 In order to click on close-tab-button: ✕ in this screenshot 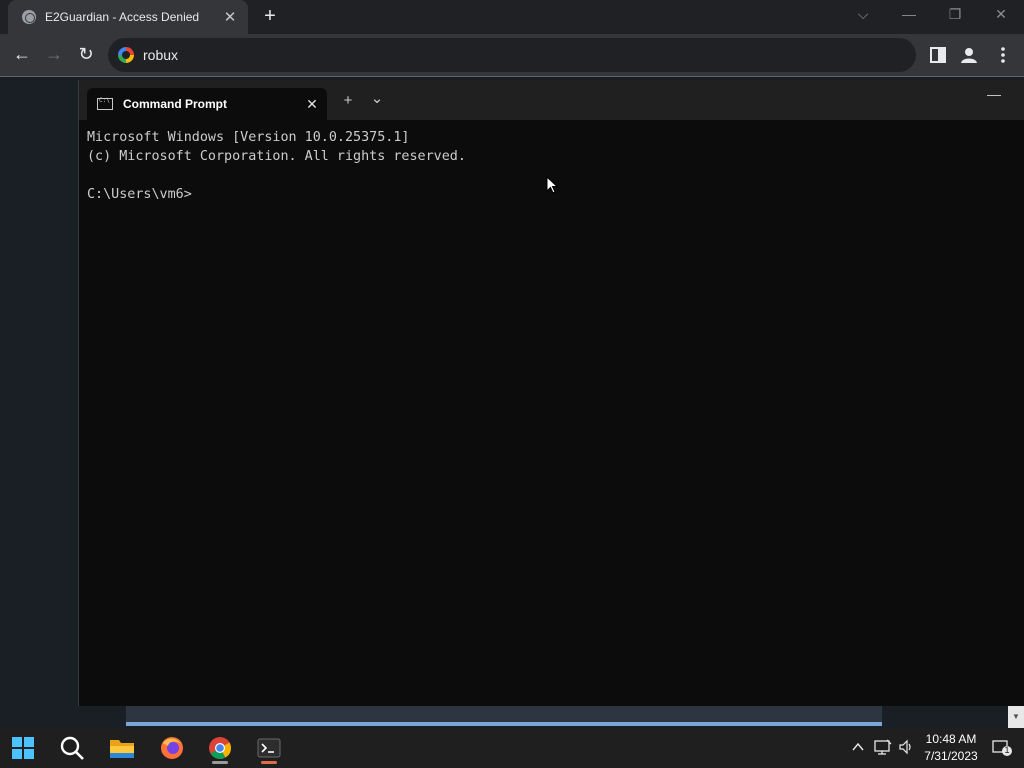, I will do `click(230, 17)`.